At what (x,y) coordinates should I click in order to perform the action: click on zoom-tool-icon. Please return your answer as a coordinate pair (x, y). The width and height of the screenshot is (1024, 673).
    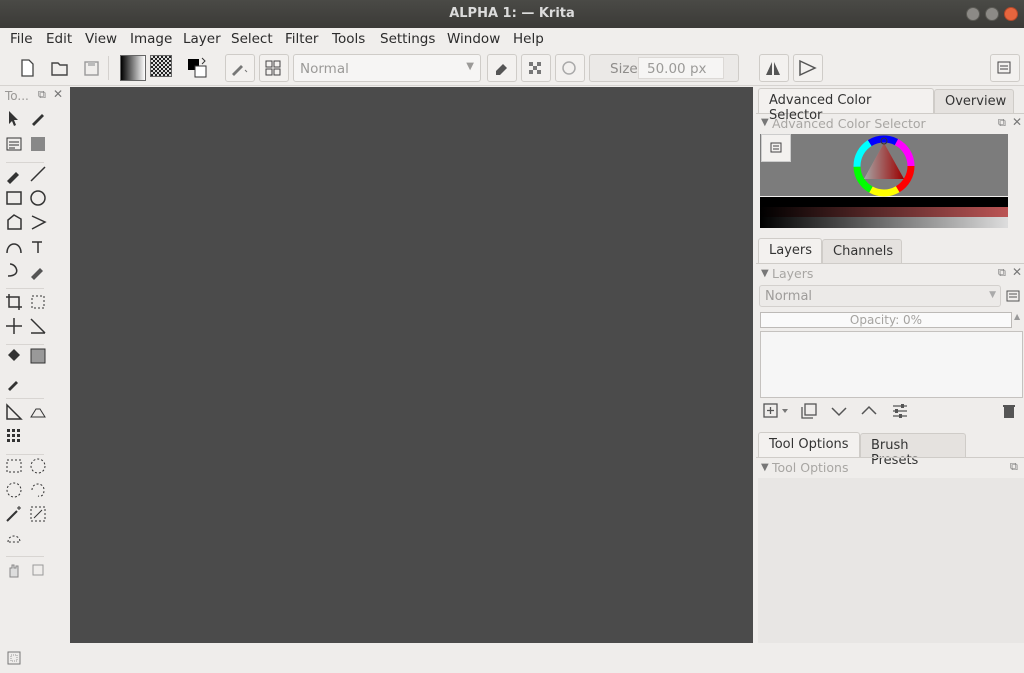
    Looking at the image, I should click on (38, 570).